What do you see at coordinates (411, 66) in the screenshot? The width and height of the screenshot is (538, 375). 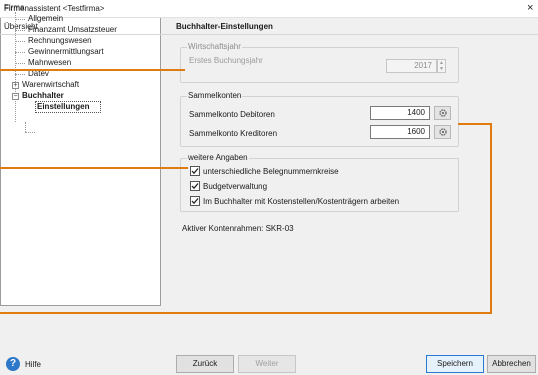 I see `erstes-buchungsjahr-field: 2017` at bounding box center [411, 66].